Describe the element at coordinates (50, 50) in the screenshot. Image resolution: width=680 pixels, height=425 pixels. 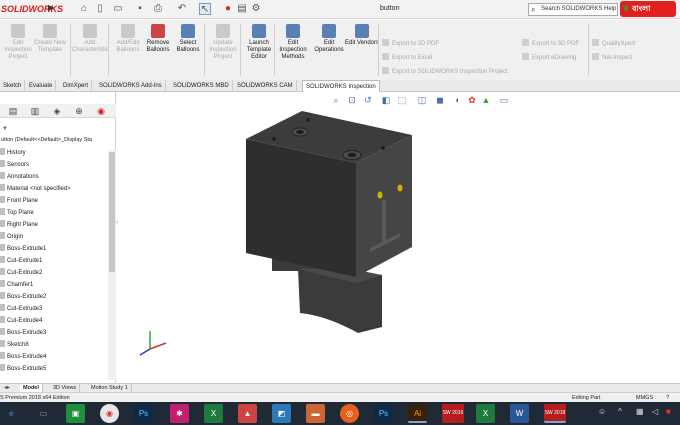
I see `create-new-template-button: Create New Template` at that location.